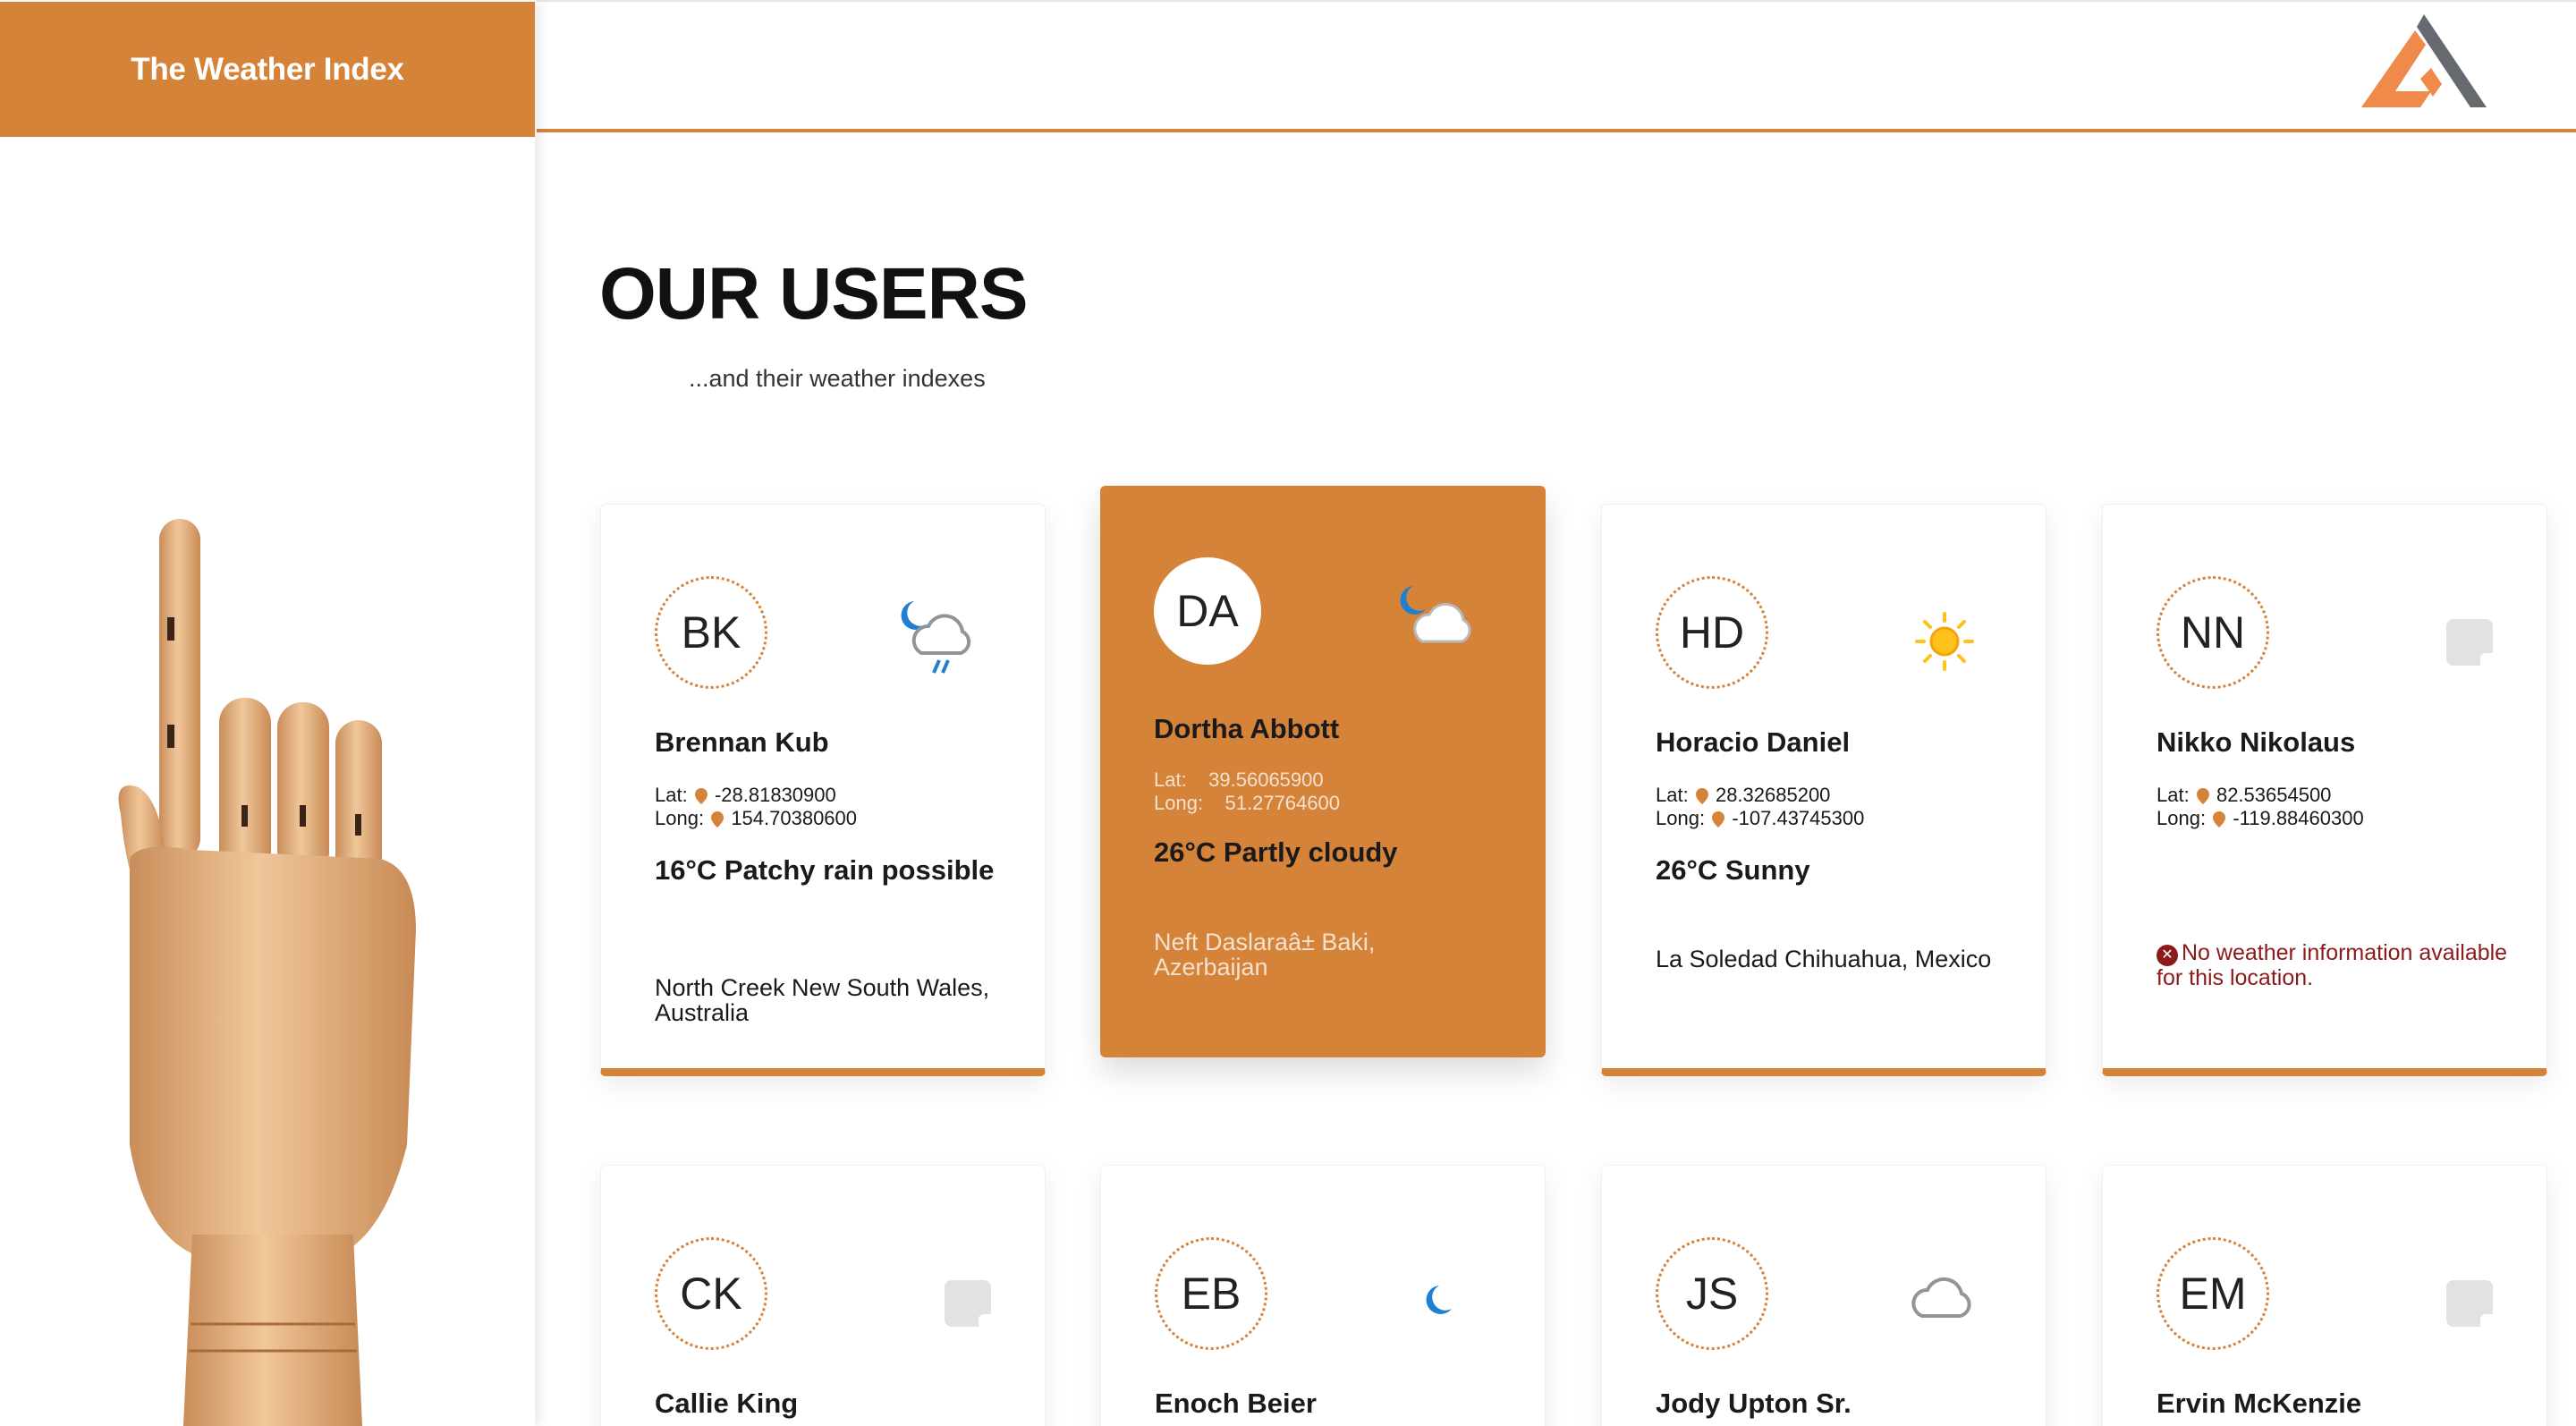 The image size is (2576, 1426). Describe the element at coordinates (1265, 955) in the screenshot. I see `user-location: Neft Daslaraâ± Baki, Azerbaijan` at that location.